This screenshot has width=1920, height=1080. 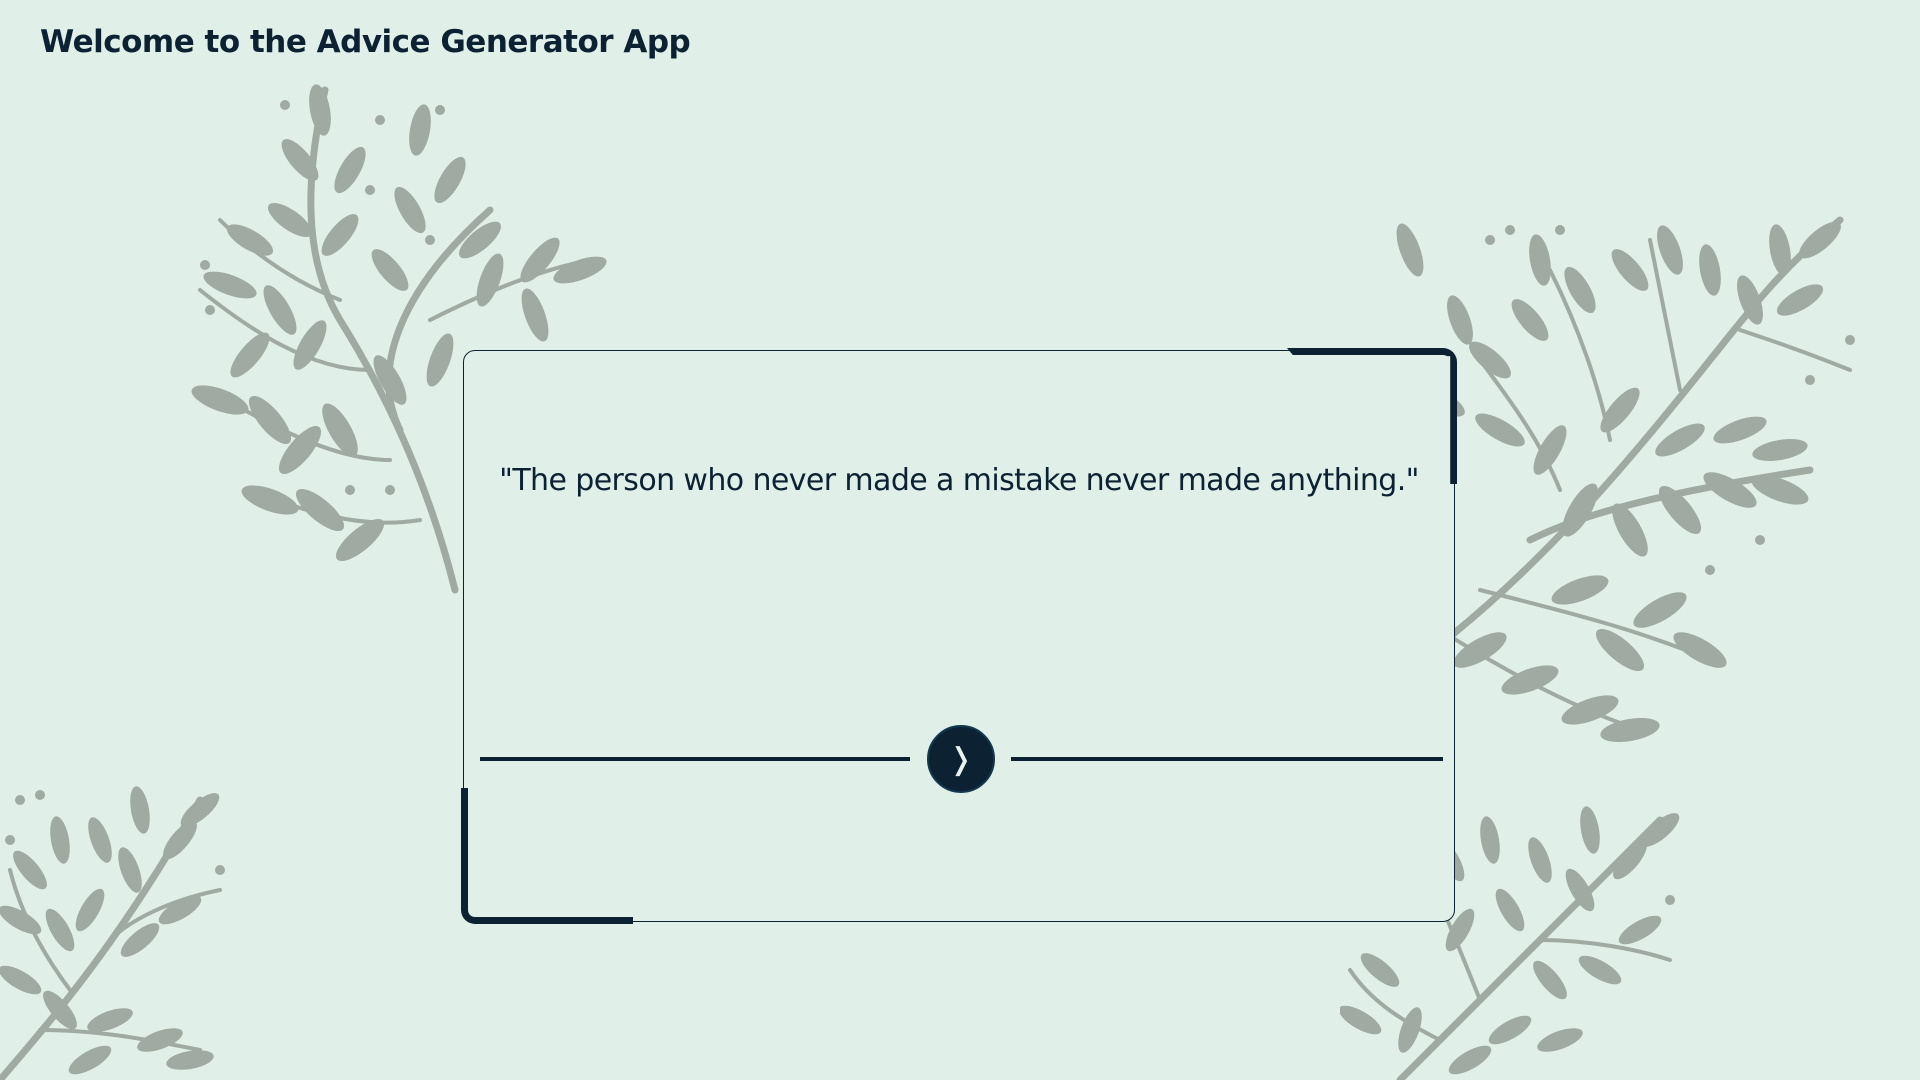 What do you see at coordinates (1227, 759) in the screenshot?
I see `divider-right` at bounding box center [1227, 759].